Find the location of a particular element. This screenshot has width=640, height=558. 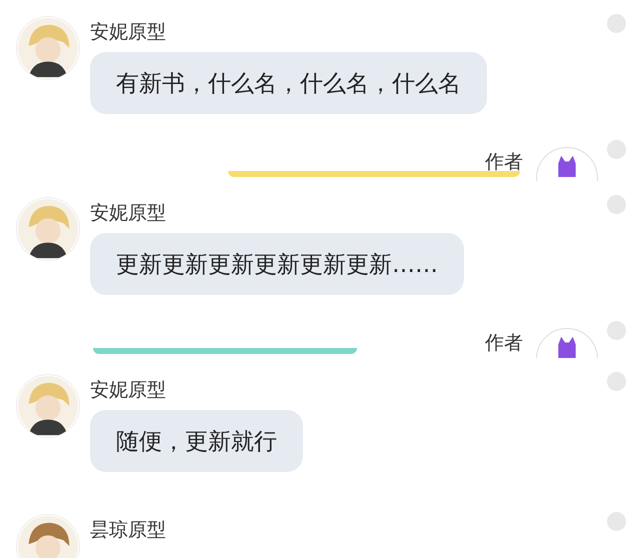

sender-name: 昙琼原型 is located at coordinates (128, 530).